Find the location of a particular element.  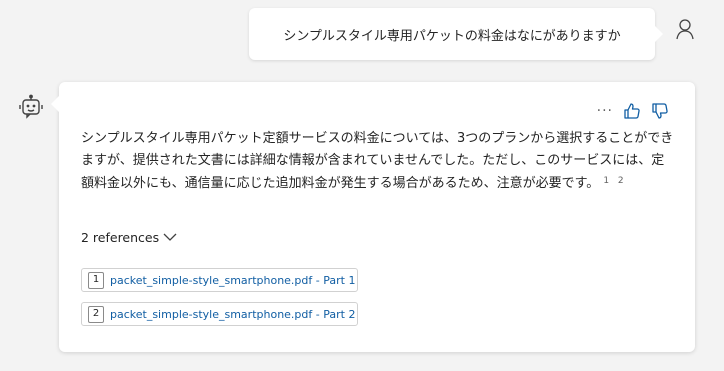

reference-number: 2 is located at coordinates (96, 314).